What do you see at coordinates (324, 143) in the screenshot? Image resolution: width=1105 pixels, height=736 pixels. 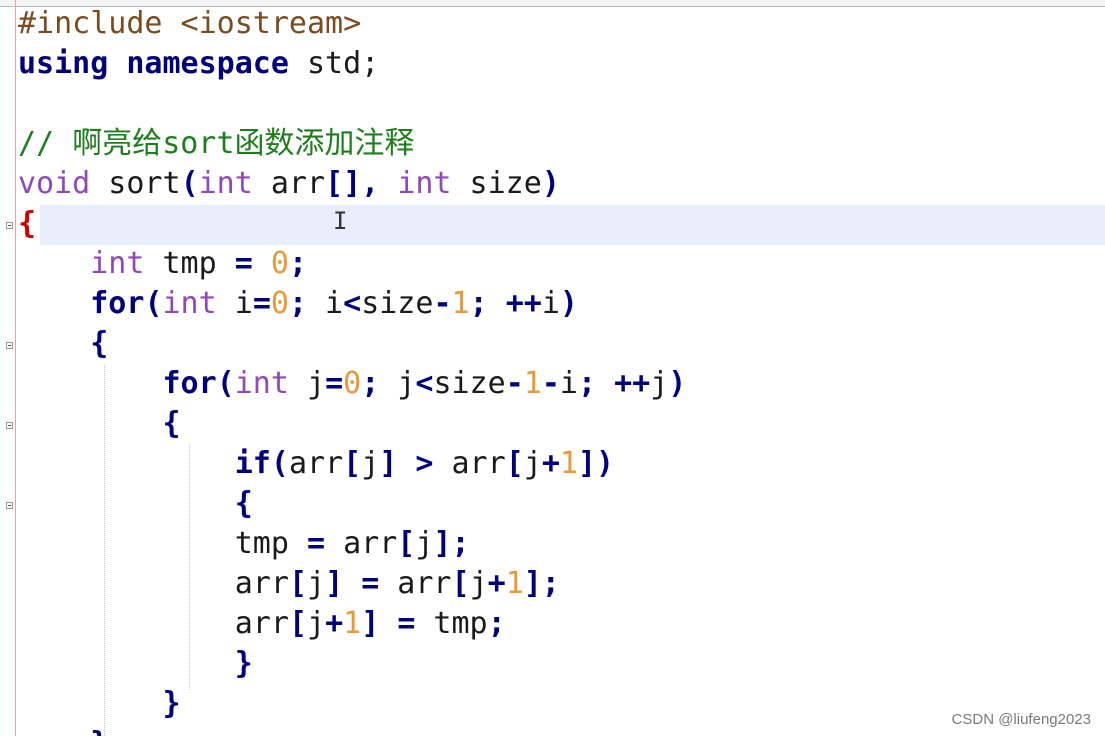 I see `code-token: 函数添加注释` at bounding box center [324, 143].